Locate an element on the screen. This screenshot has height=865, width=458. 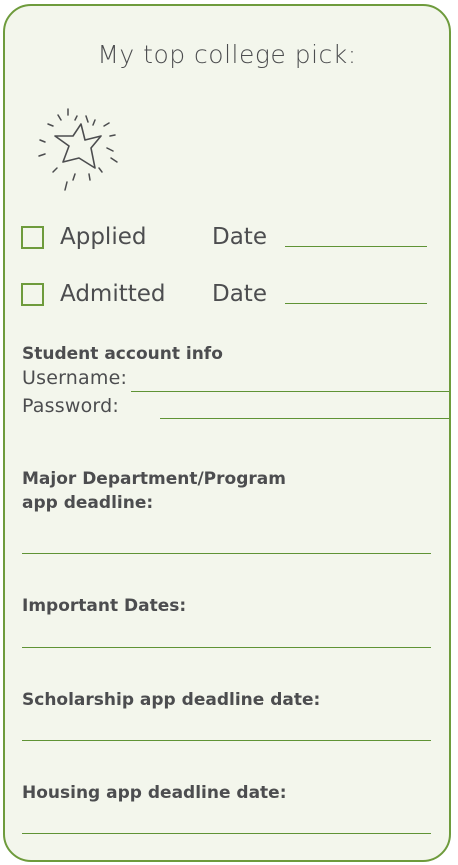
admitted-label: Admitted is located at coordinates (113, 294).